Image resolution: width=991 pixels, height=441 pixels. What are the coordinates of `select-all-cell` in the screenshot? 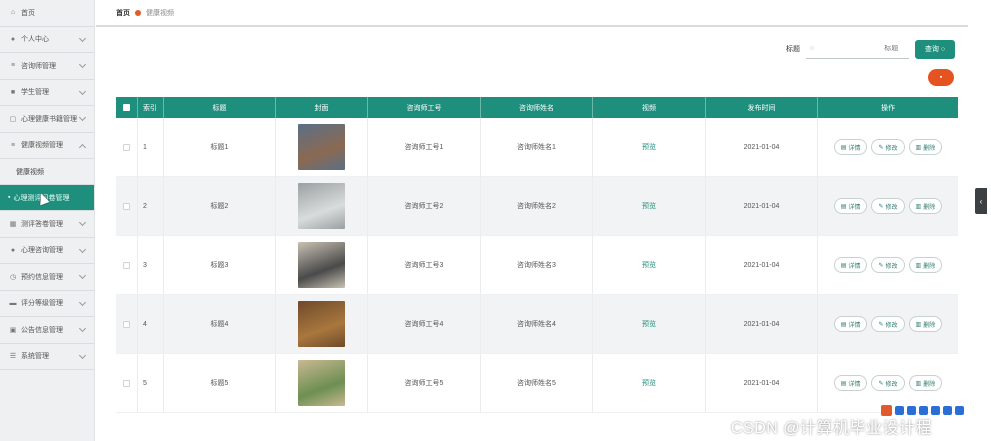 It's located at (127, 107).